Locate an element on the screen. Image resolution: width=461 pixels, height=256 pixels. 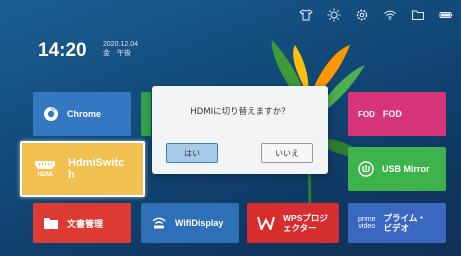
prime-icon-bottom: video is located at coordinates (367, 226).